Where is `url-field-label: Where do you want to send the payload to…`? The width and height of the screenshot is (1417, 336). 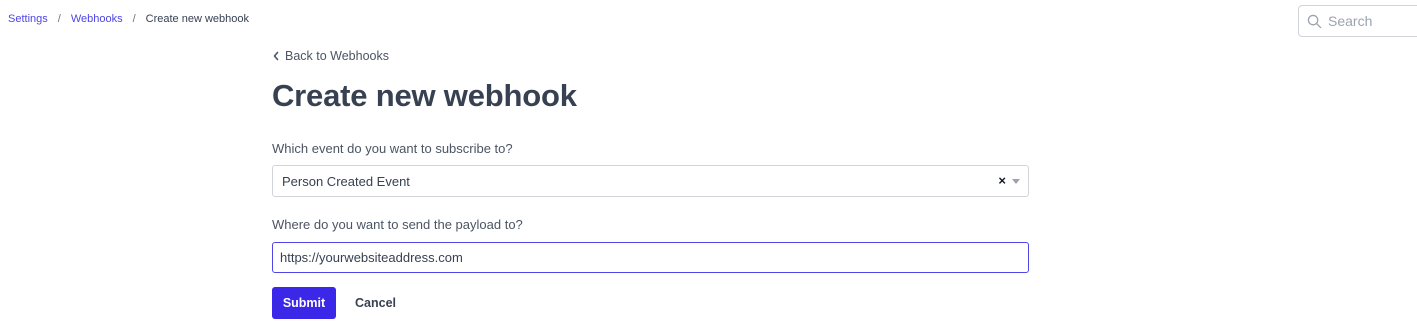
url-field-label: Where do you want to send the payload to… is located at coordinates (397, 224).